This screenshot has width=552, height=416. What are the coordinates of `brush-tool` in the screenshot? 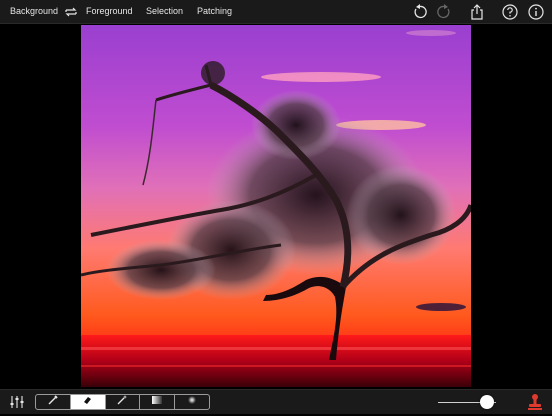 It's located at (53, 402).